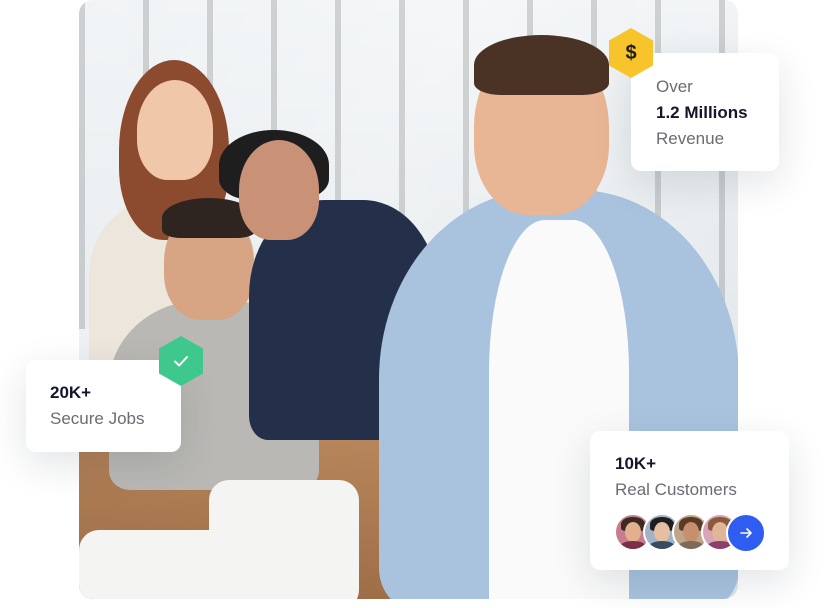 This screenshot has height=608, width=824. I want to click on revenue-prefix: Over, so click(674, 86).